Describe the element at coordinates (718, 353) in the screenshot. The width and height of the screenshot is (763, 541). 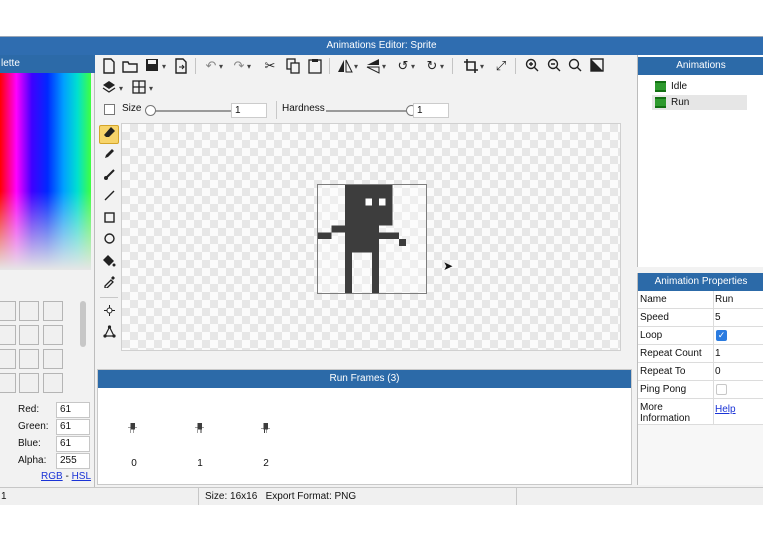
I see `repeat-count-value: 1` at that location.